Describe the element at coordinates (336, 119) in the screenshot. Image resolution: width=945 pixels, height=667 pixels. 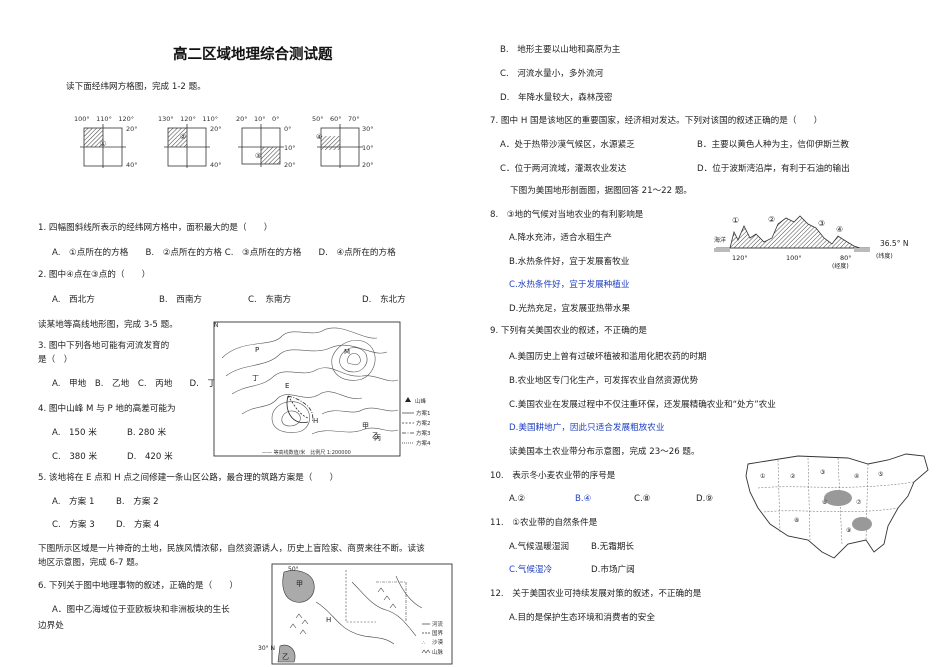
I see `grid-4-top-labels: 50° 60° 70°` at that location.